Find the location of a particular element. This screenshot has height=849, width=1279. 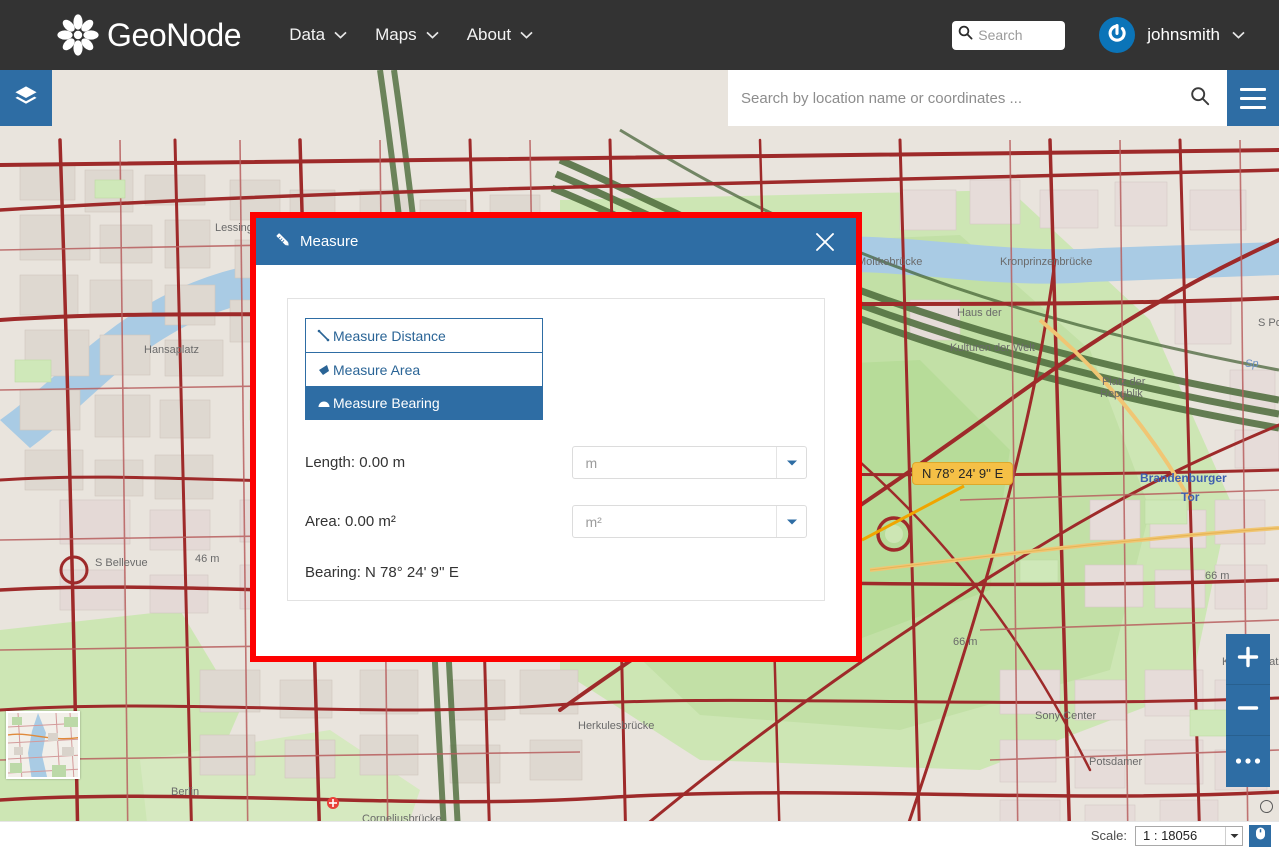

ellipsis-icon is located at coordinates (1248, 762).